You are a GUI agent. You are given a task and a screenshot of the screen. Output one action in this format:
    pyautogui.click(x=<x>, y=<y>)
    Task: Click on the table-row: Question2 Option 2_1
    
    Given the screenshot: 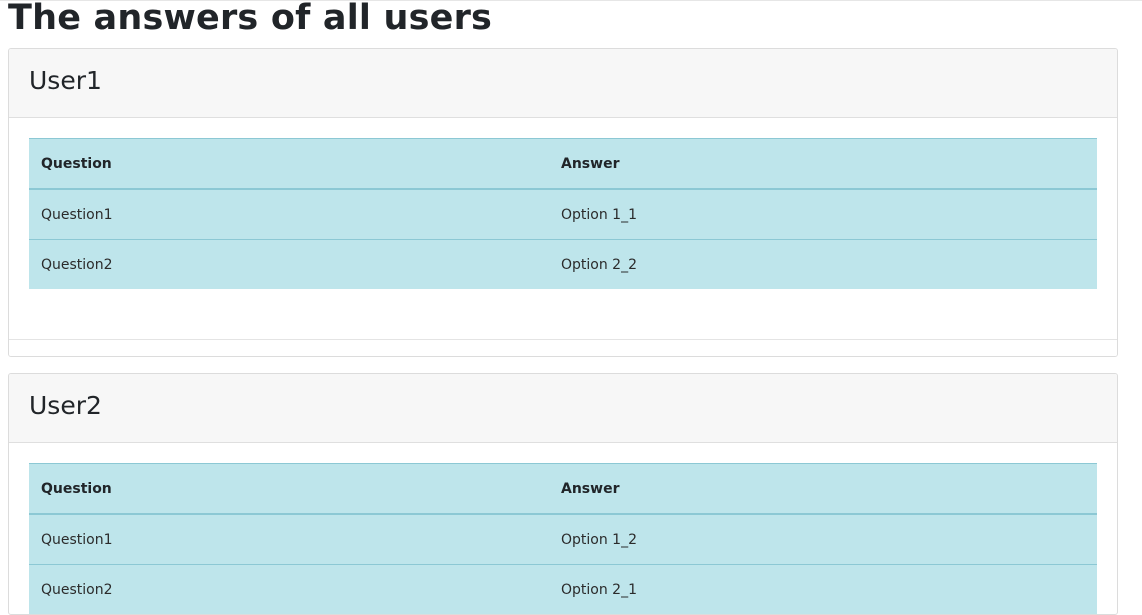 What is the action you would take?
    pyautogui.click(x=563, y=589)
    